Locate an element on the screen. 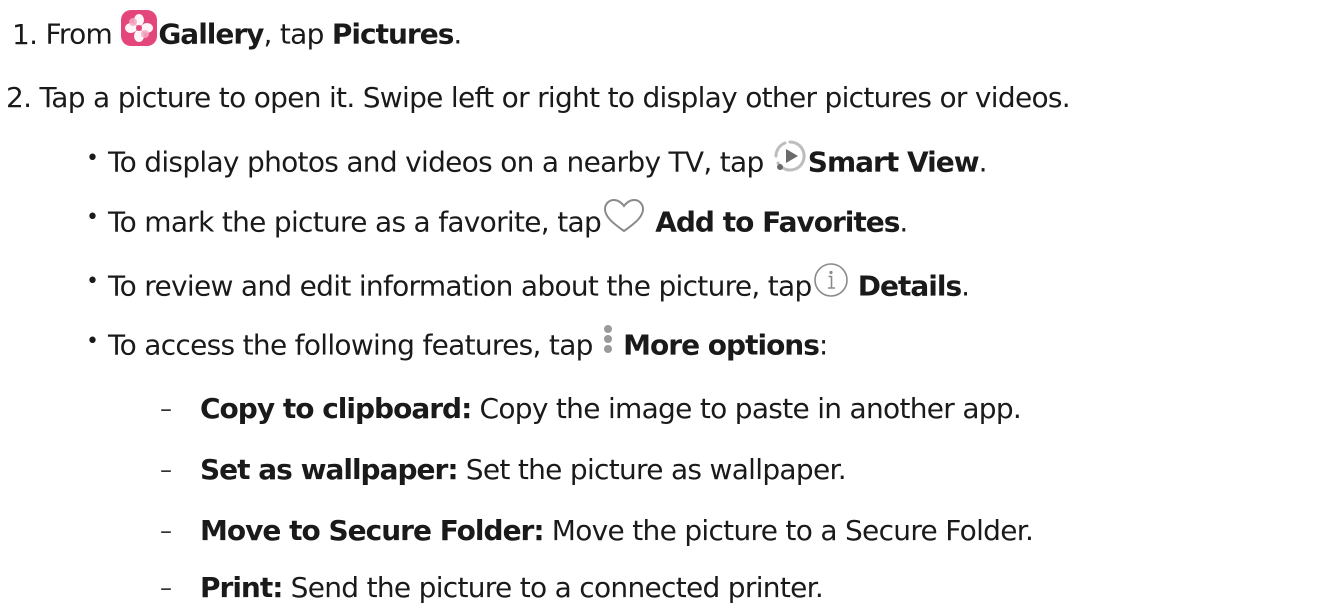 This screenshot has width=1341, height=612. set-as-wallpaper-term: Set as wallpaper is located at coordinates (324, 469).